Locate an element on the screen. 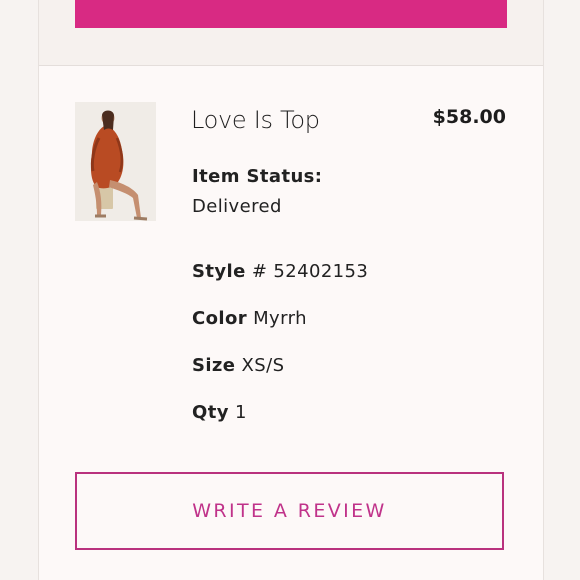  product-title: Love Is Top is located at coordinates (255, 120).